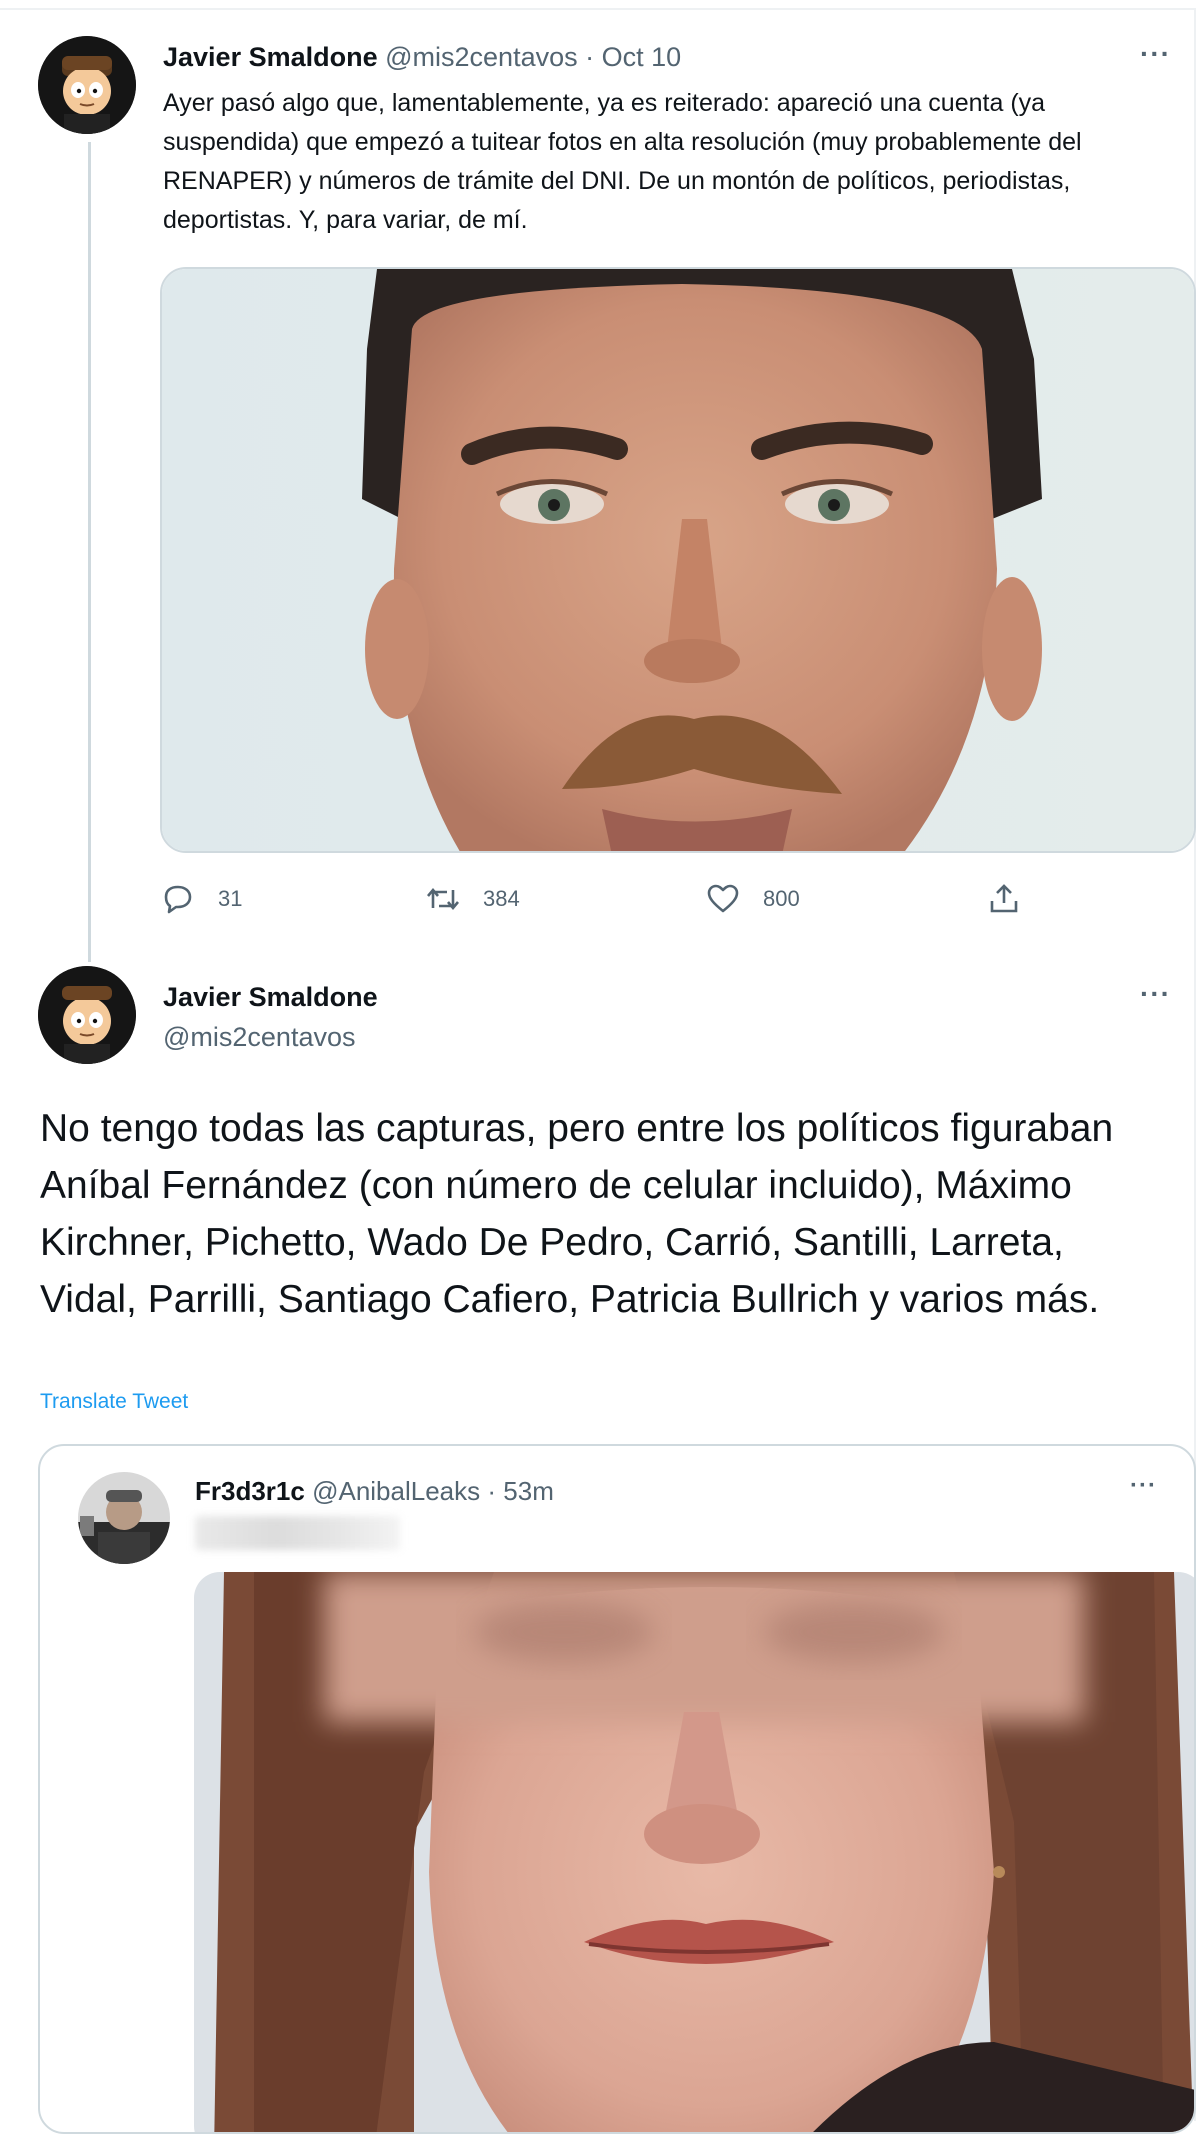  I want to click on reply-icon, so click(178, 899).